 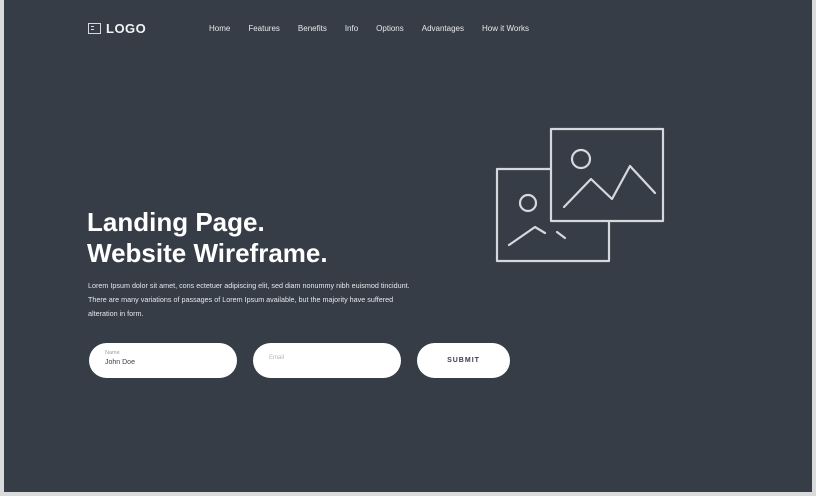 What do you see at coordinates (463, 360) in the screenshot?
I see `submit-button: SUBMIT` at bounding box center [463, 360].